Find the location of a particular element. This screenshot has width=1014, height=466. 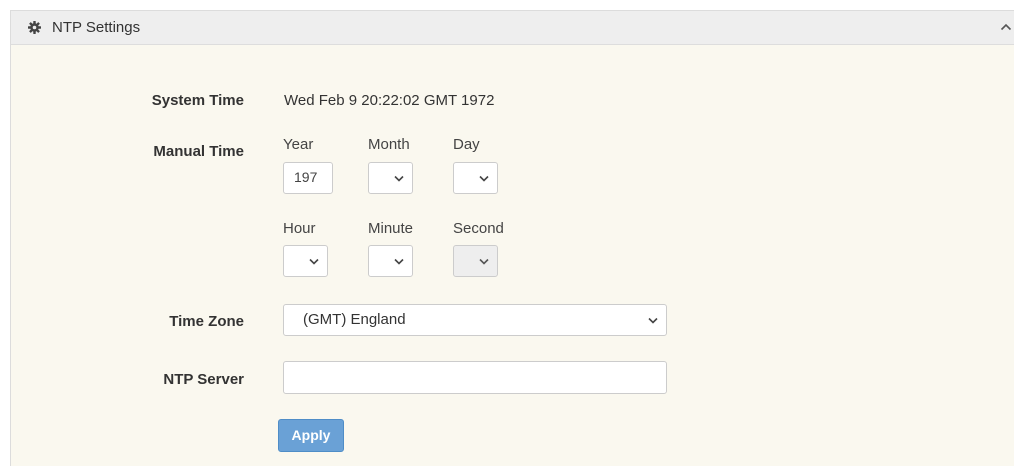

manual-time-label: Manual Time is located at coordinates (198, 151).